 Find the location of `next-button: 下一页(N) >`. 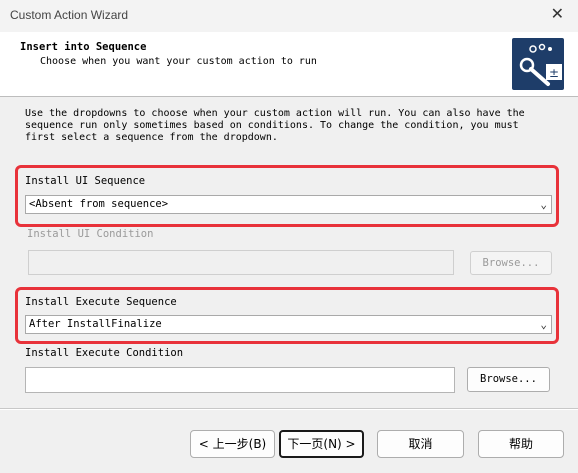

next-button: 下一页(N) > is located at coordinates (321, 444).